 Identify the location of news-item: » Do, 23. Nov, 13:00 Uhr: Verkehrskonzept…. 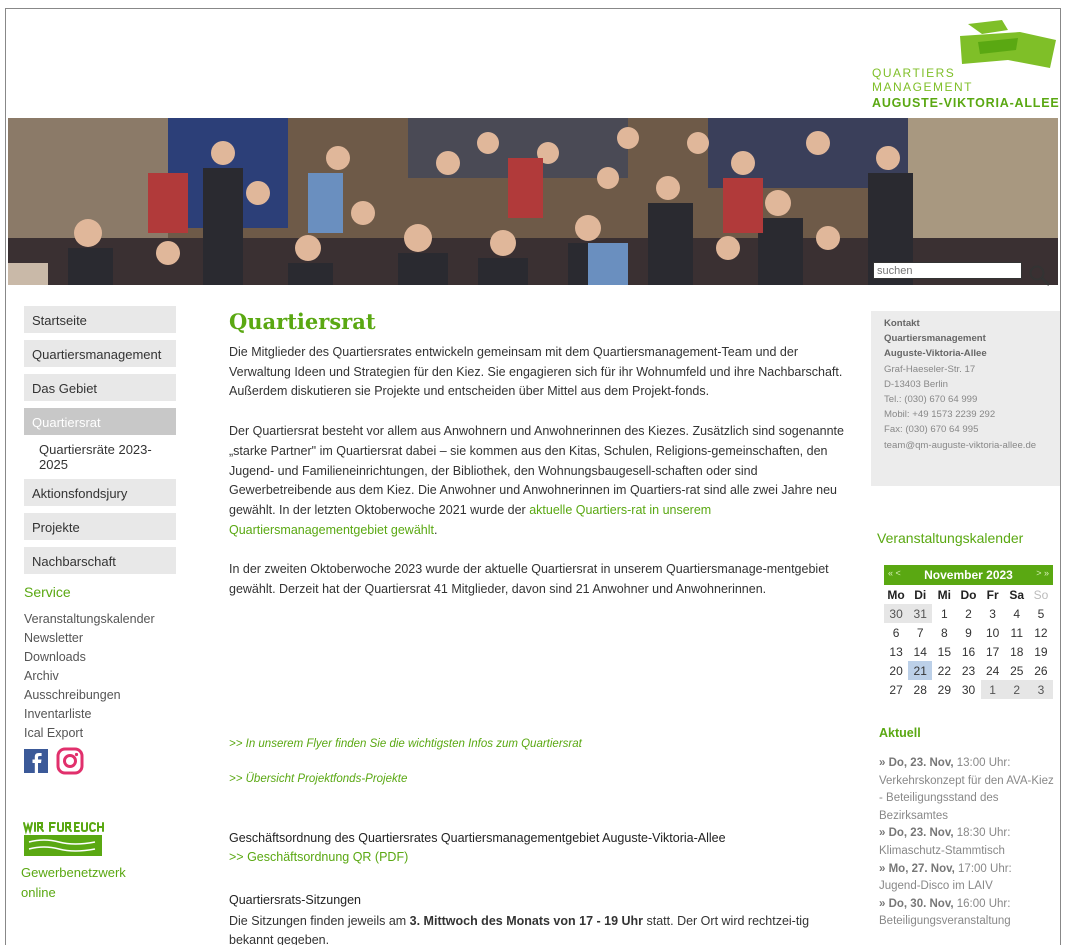
(968, 790).